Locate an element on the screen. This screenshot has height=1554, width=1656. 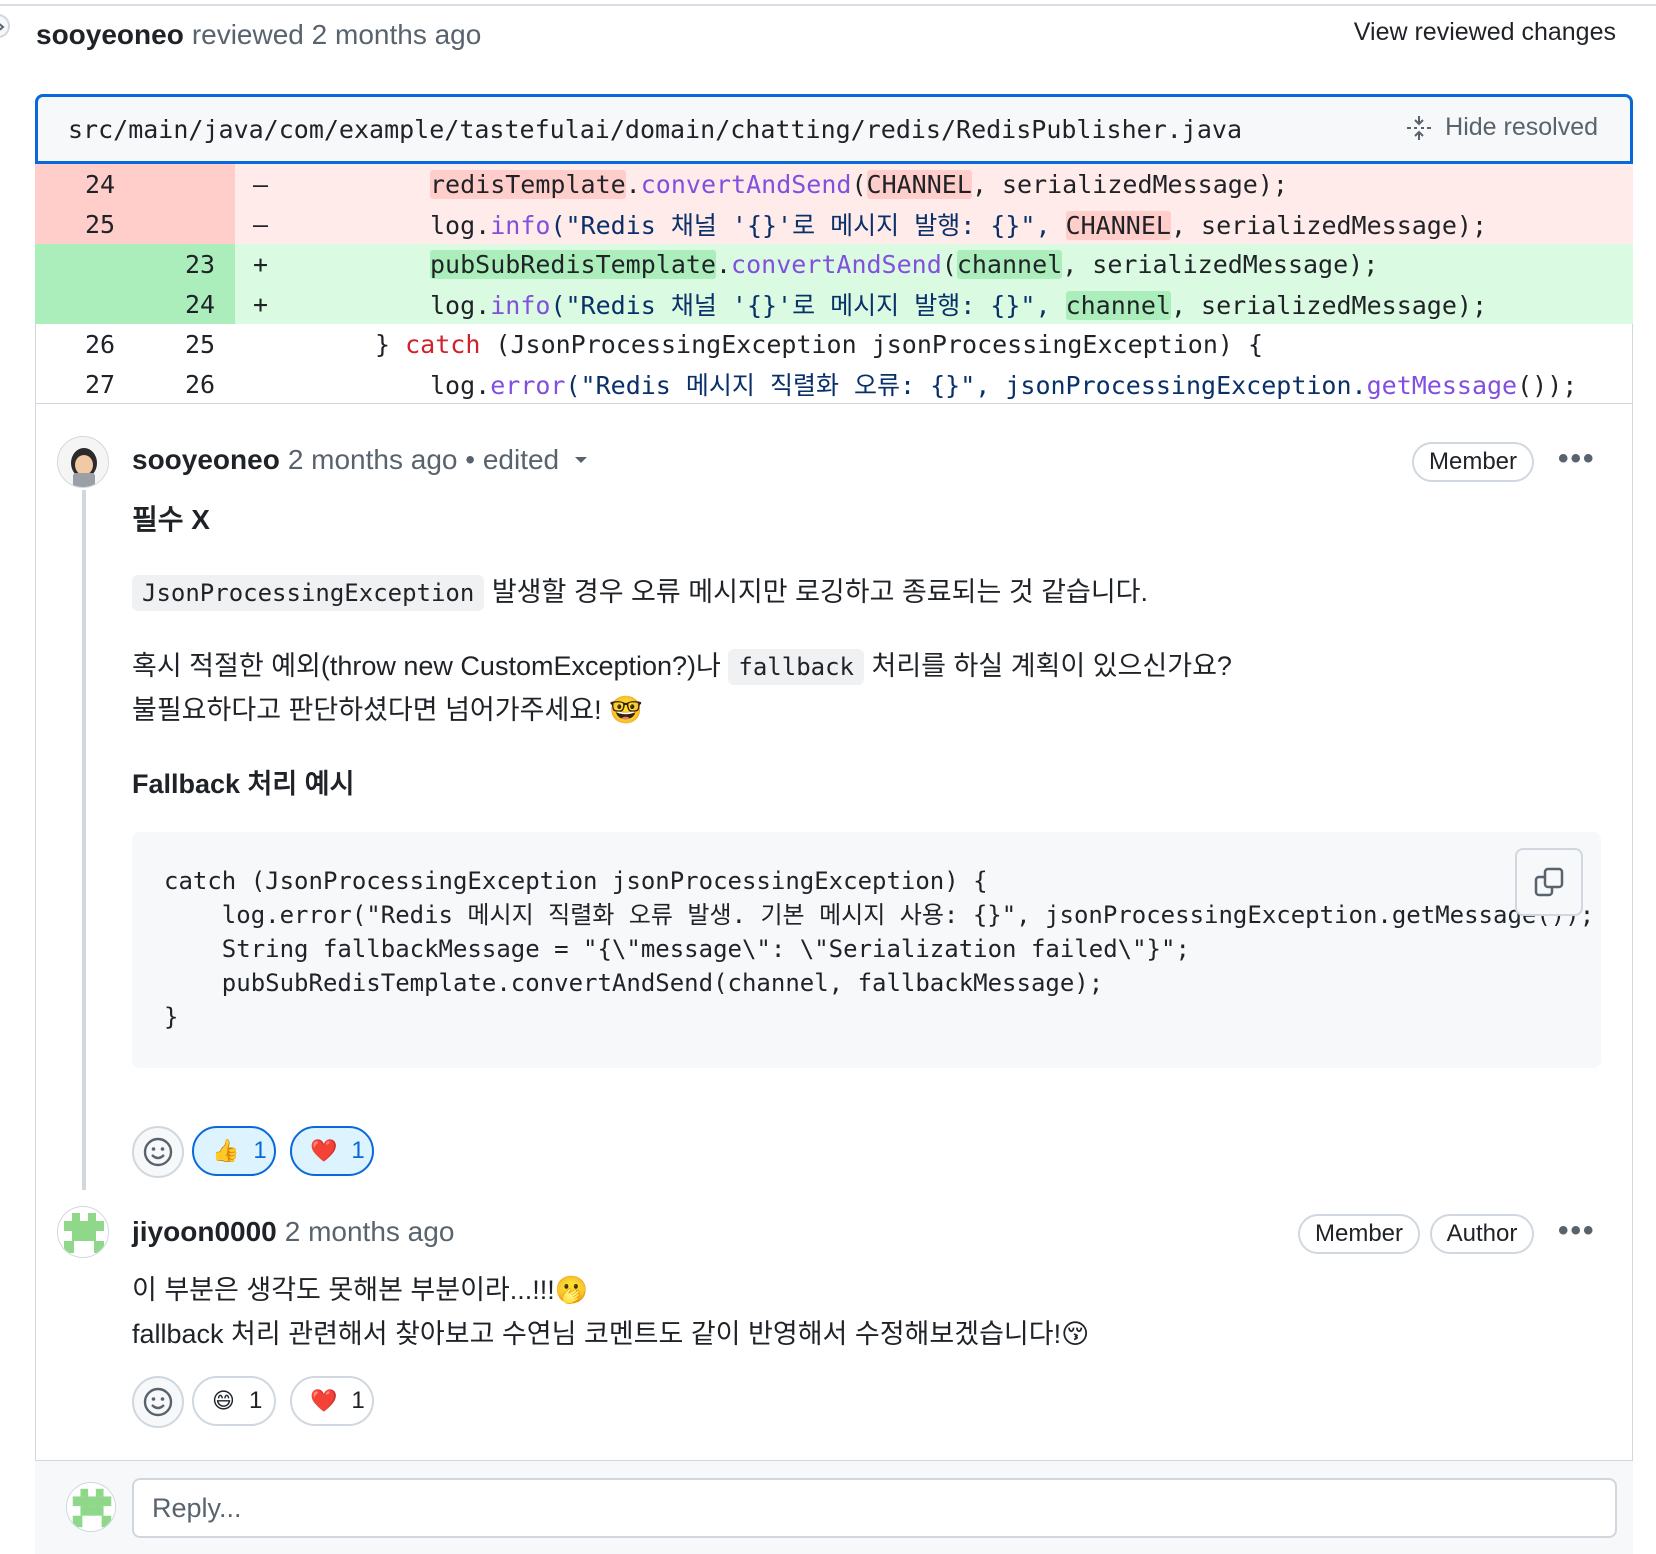
timeline-review-icon is located at coordinates (5, 26).